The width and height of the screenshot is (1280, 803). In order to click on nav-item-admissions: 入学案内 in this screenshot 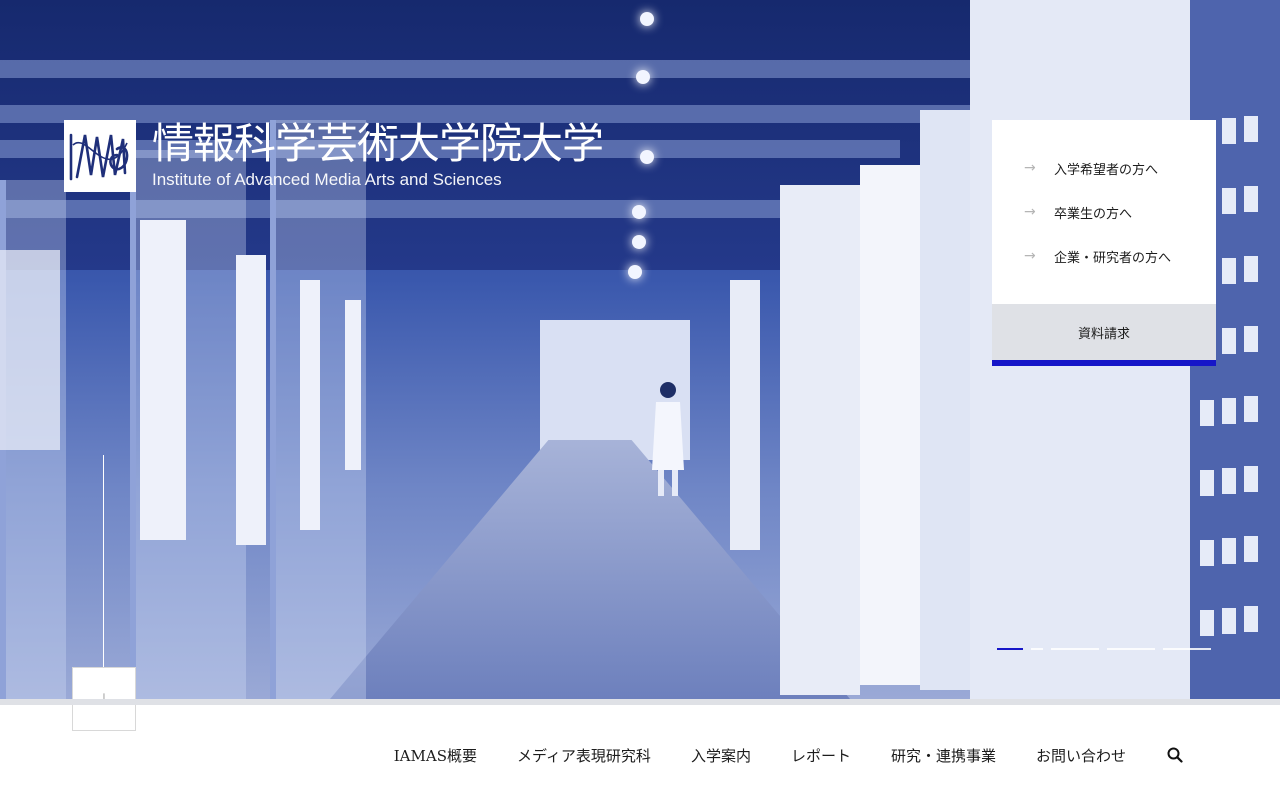, I will do `click(721, 755)`.